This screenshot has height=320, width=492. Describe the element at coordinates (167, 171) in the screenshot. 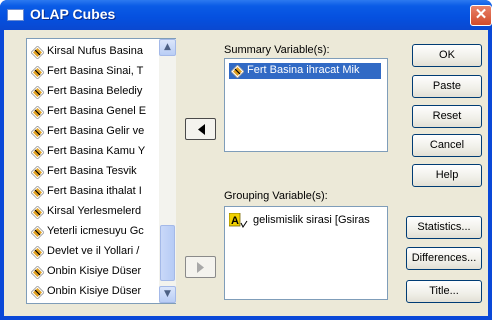

I see `vertical-scrollbar: ▲ ▼` at that location.